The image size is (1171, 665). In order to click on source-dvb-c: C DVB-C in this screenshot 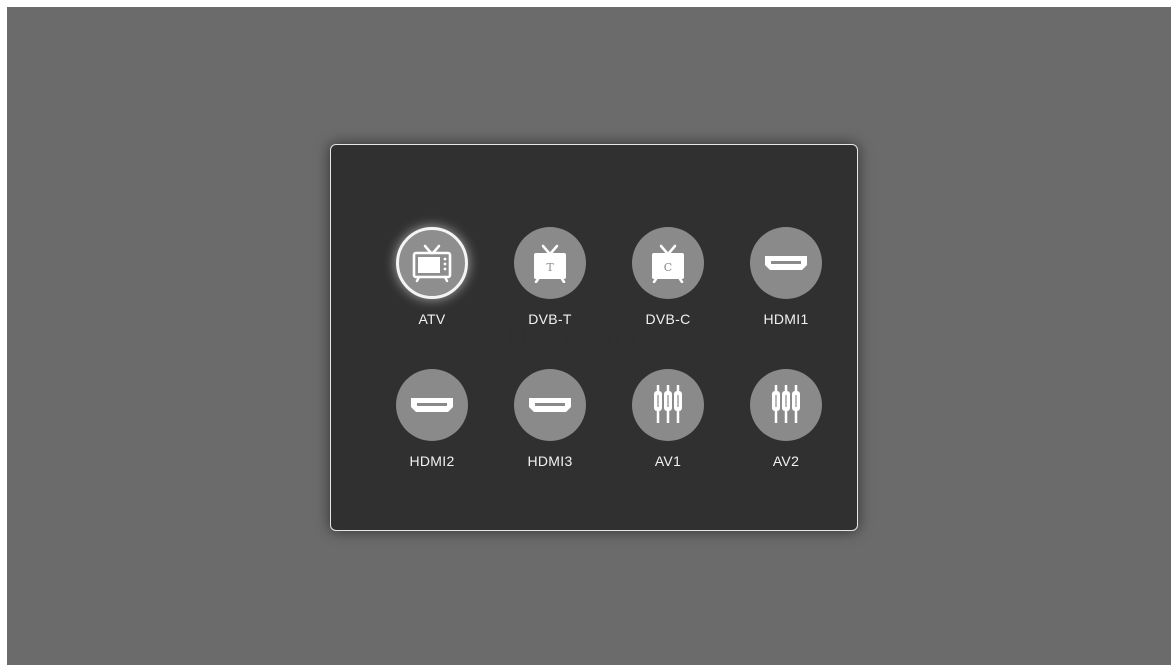, I will do `click(668, 277)`.